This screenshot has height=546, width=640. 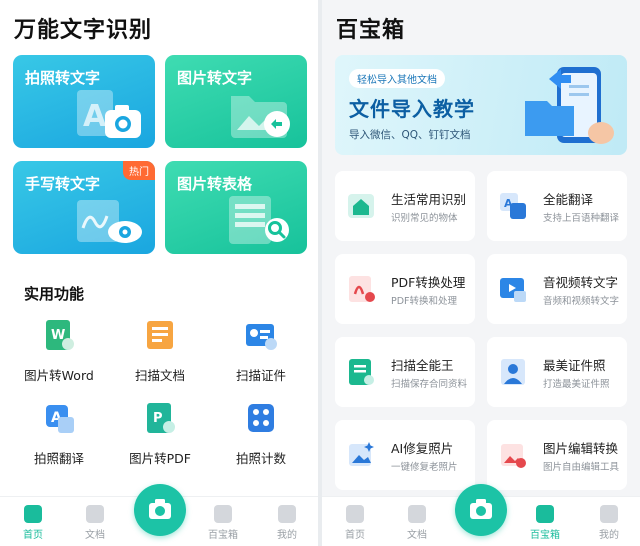 I want to click on tool-label: 扫描文档, so click(x=159, y=375).